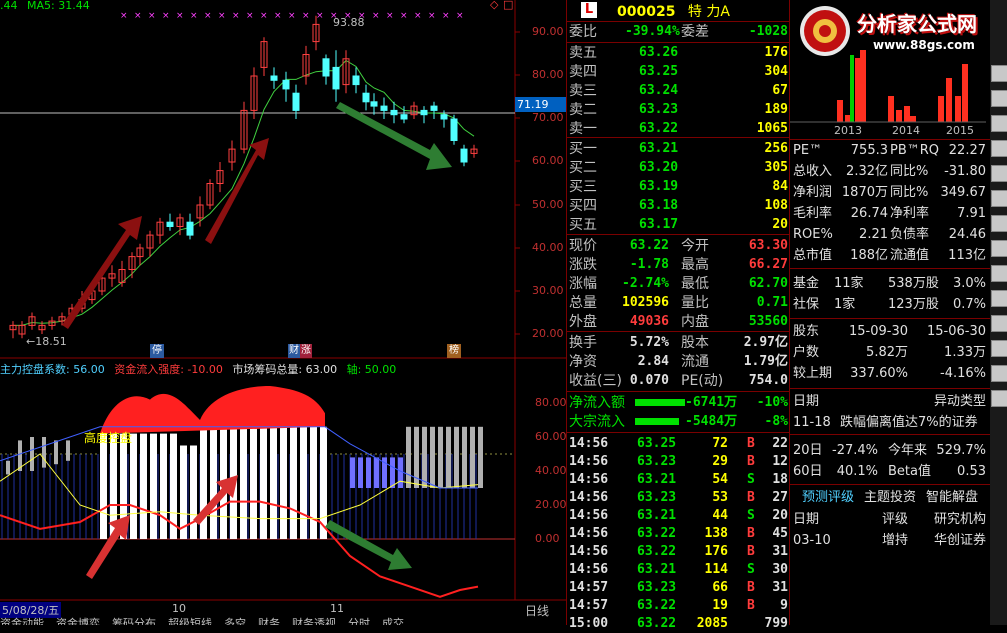 This screenshot has width=1007, height=633. What do you see at coordinates (999, 298) in the screenshot?
I see `grid-icon` at bounding box center [999, 298].